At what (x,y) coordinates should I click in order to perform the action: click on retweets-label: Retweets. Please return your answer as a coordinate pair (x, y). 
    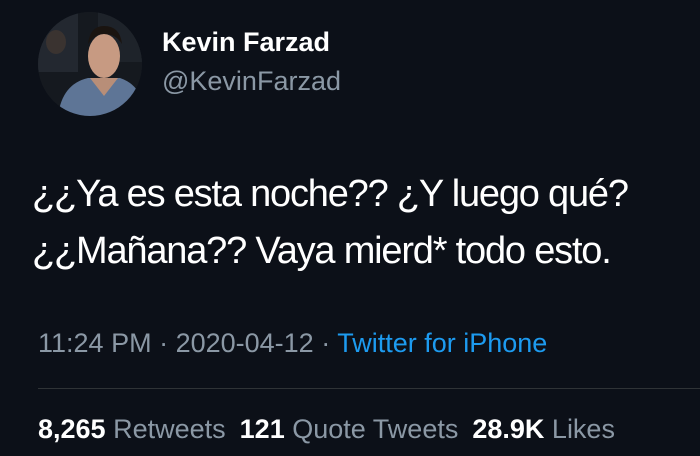
    Looking at the image, I should click on (169, 429).